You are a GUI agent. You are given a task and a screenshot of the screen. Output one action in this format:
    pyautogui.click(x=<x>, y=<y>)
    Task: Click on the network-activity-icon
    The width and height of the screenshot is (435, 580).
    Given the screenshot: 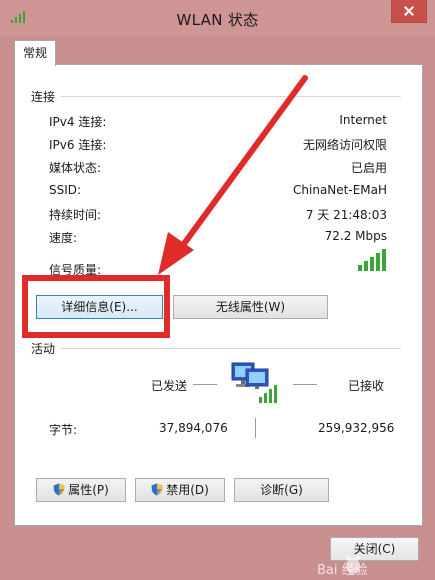 What is the action you would take?
    pyautogui.click(x=254, y=382)
    